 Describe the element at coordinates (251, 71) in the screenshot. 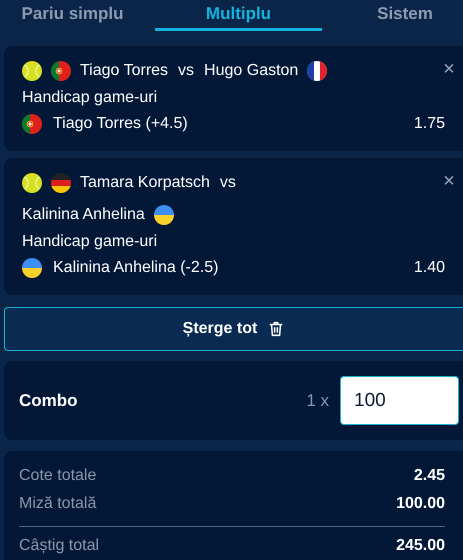

I see `player-name: Hugo Gaston` at that location.